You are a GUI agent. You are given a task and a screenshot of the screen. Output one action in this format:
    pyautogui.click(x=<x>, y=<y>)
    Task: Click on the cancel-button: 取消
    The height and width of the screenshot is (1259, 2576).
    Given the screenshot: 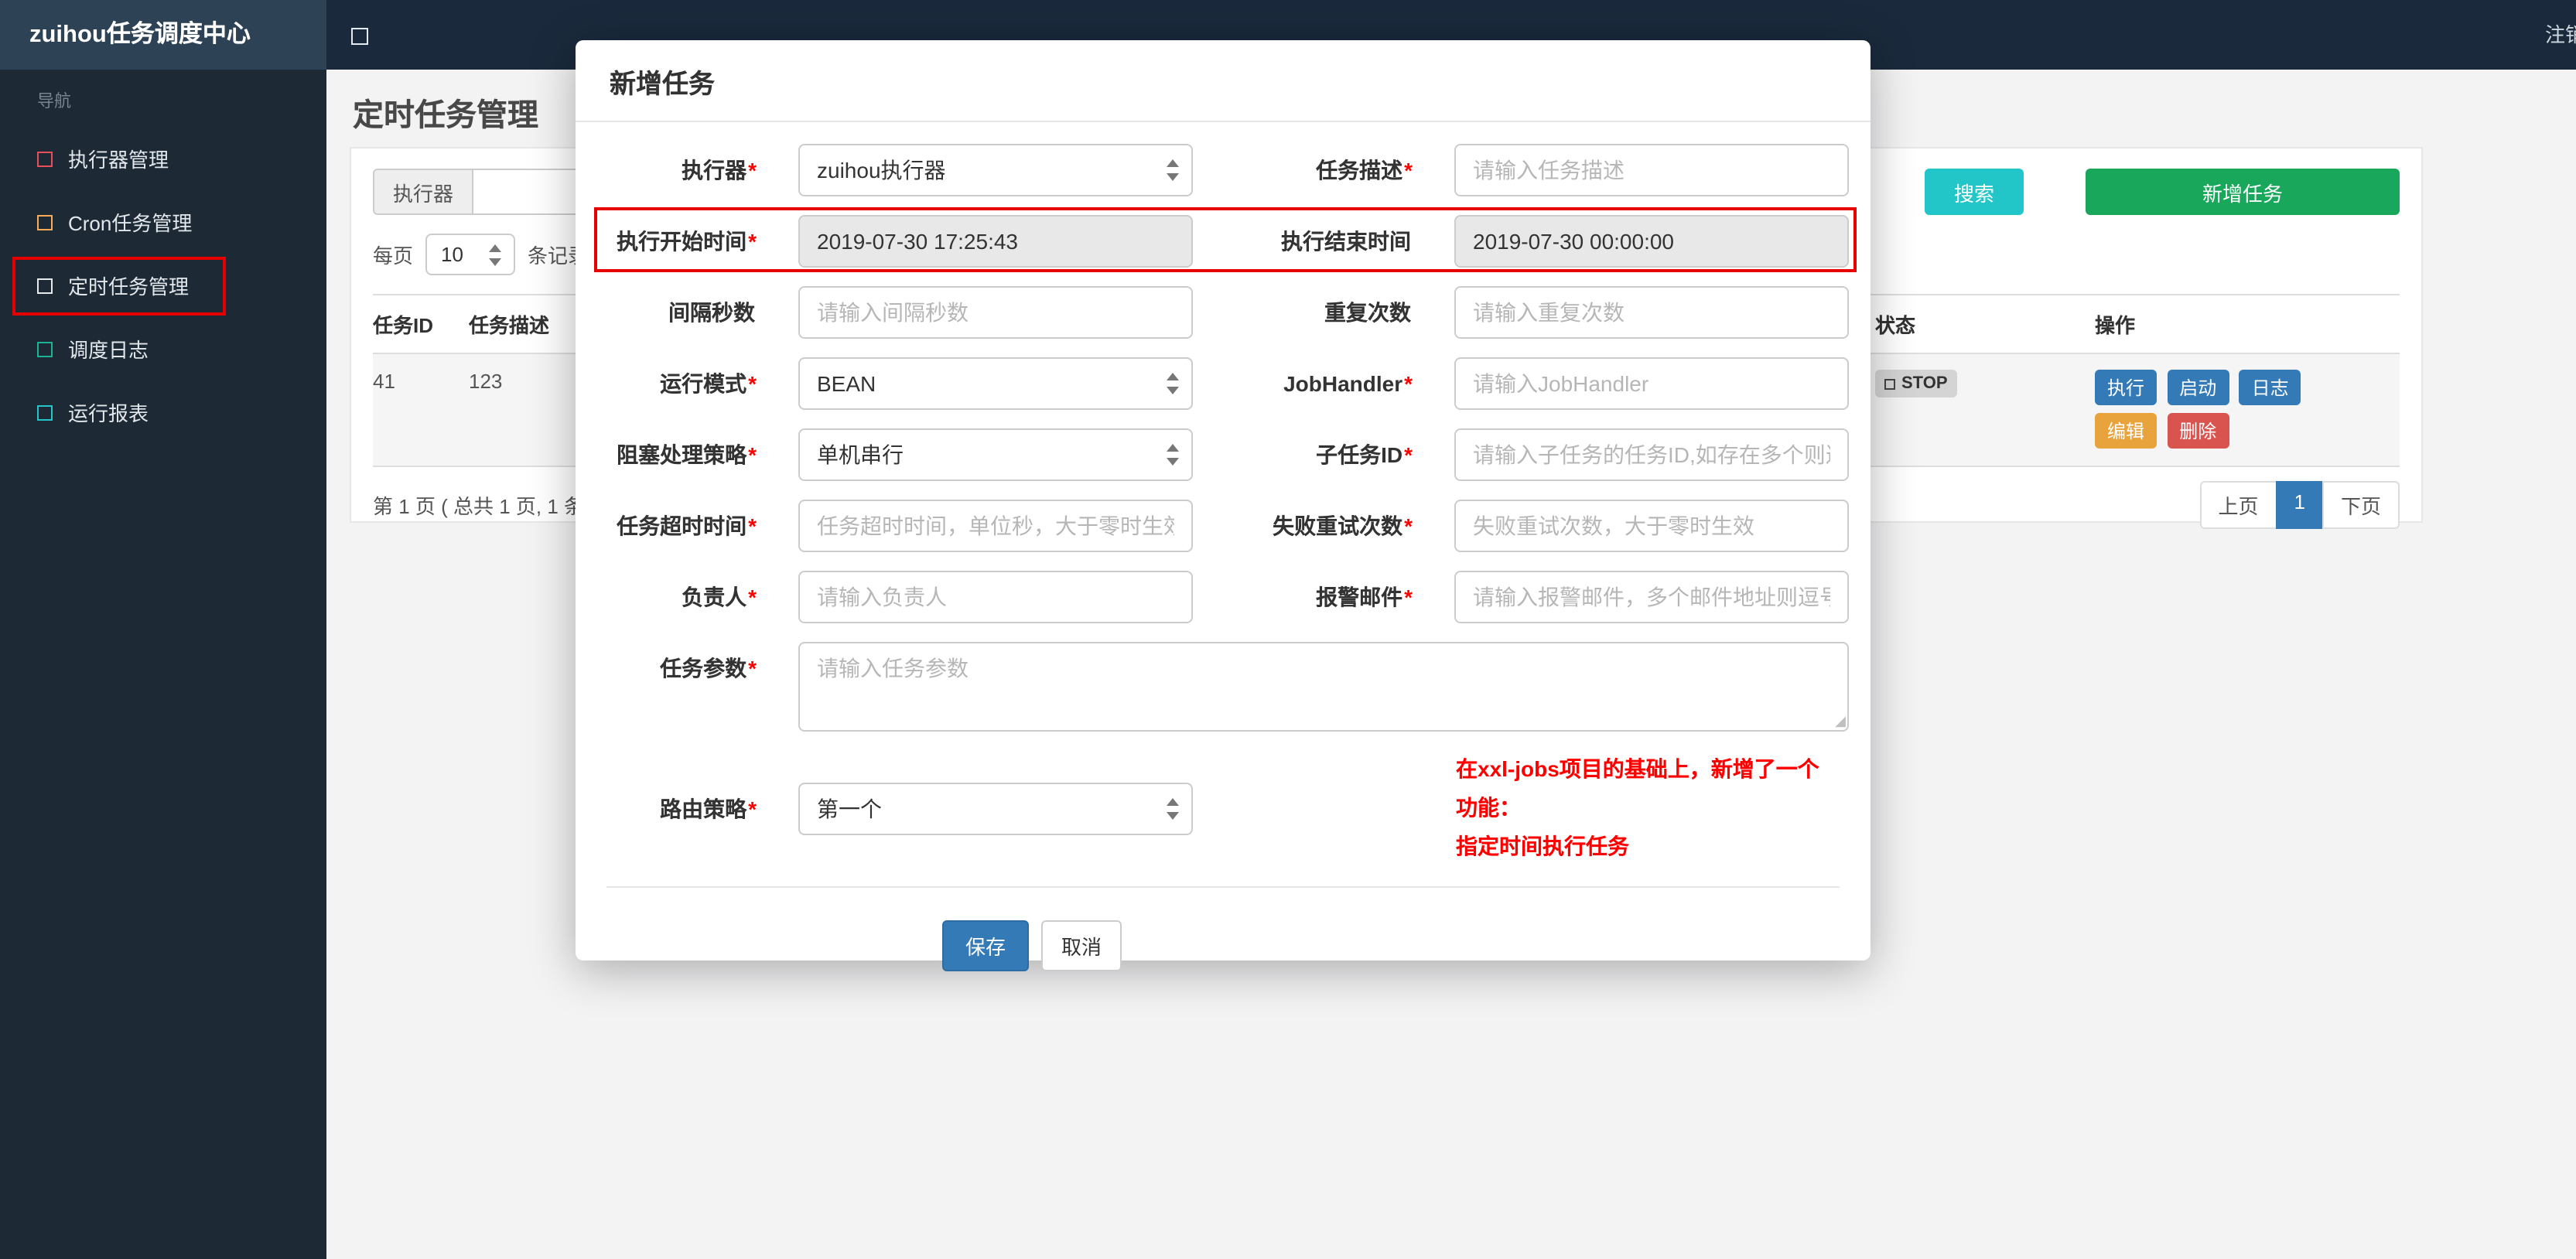 What is the action you would take?
    pyautogui.click(x=1081, y=945)
    